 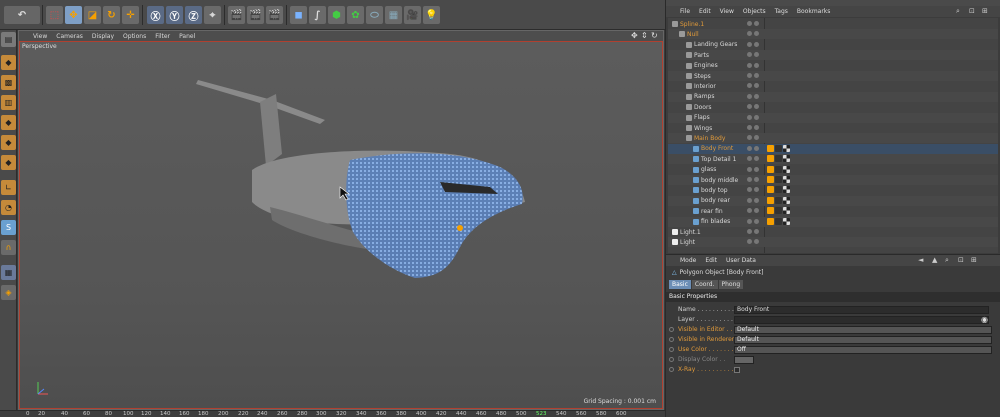 I want to click on object-row: Landing Gears, so click(x=833, y=45).